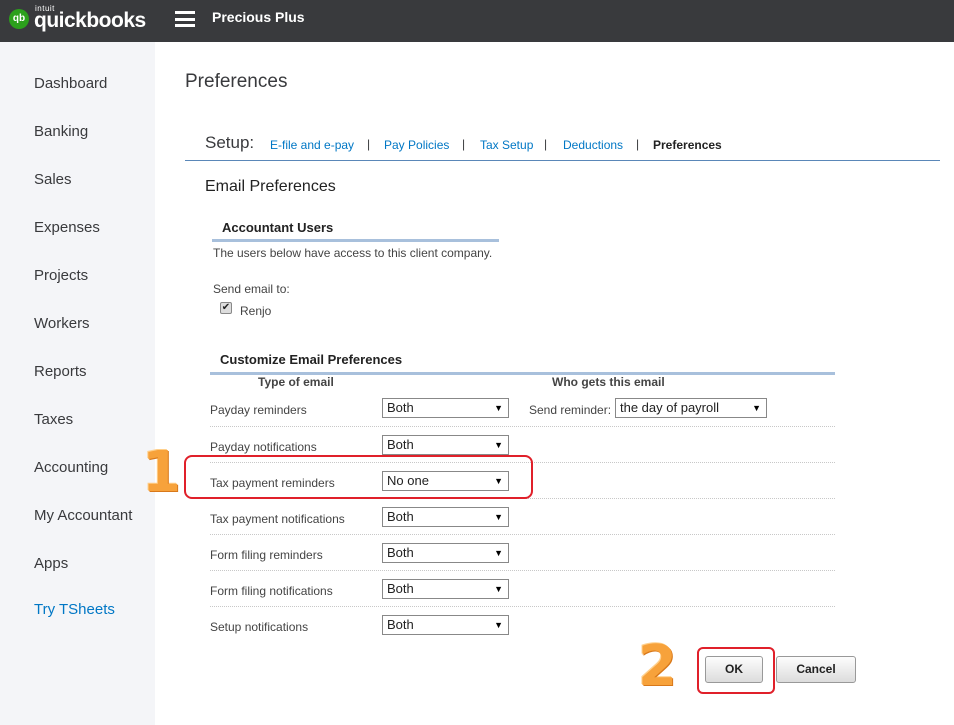  What do you see at coordinates (355, 230) in the screenshot?
I see `accountant-users-header: Accountant Users` at bounding box center [355, 230].